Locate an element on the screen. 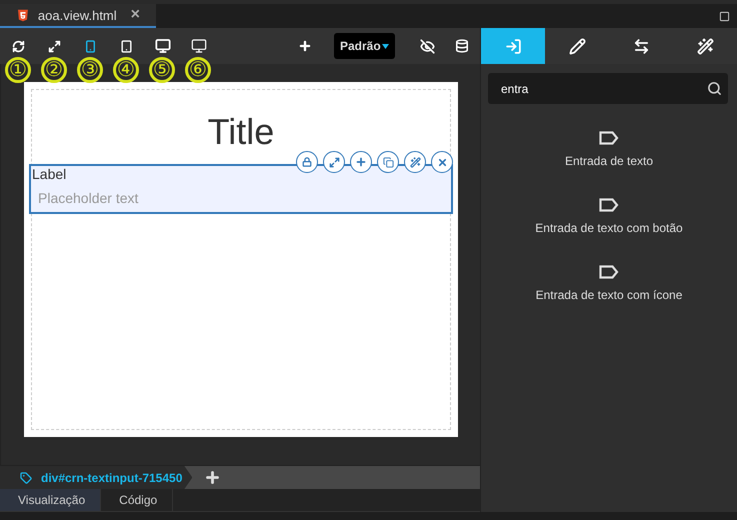 The image size is (737, 520). eye-off-icon is located at coordinates (427, 46).